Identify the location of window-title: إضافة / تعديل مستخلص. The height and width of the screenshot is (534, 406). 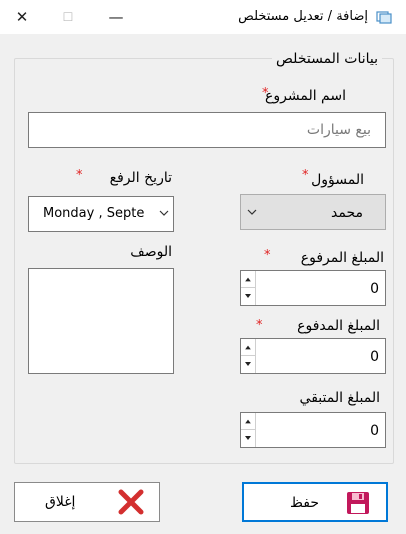
(303, 16).